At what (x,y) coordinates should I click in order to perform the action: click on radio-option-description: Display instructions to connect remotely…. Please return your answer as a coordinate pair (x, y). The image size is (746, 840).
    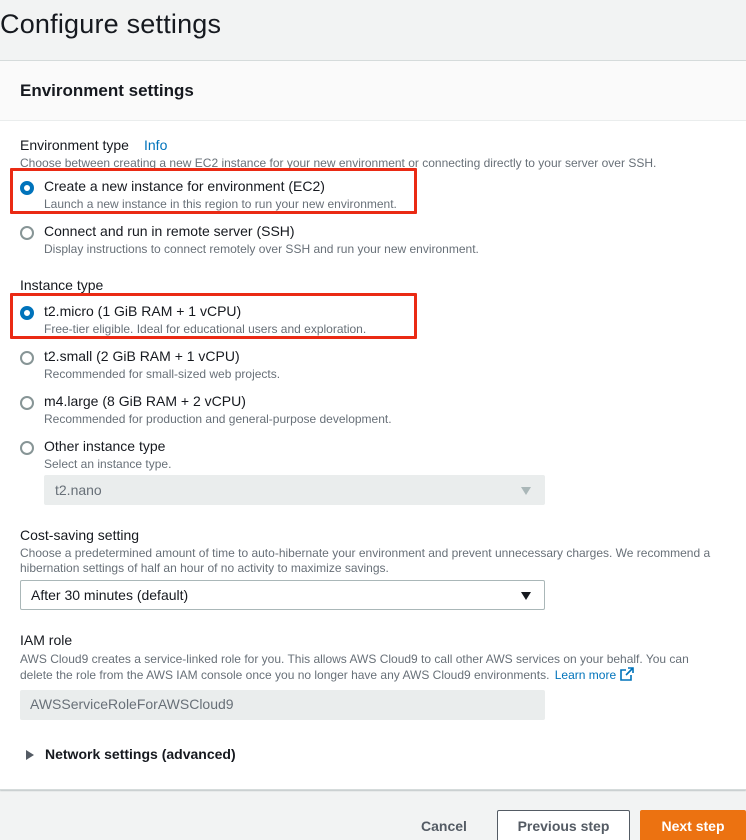
    Looking at the image, I should click on (261, 249).